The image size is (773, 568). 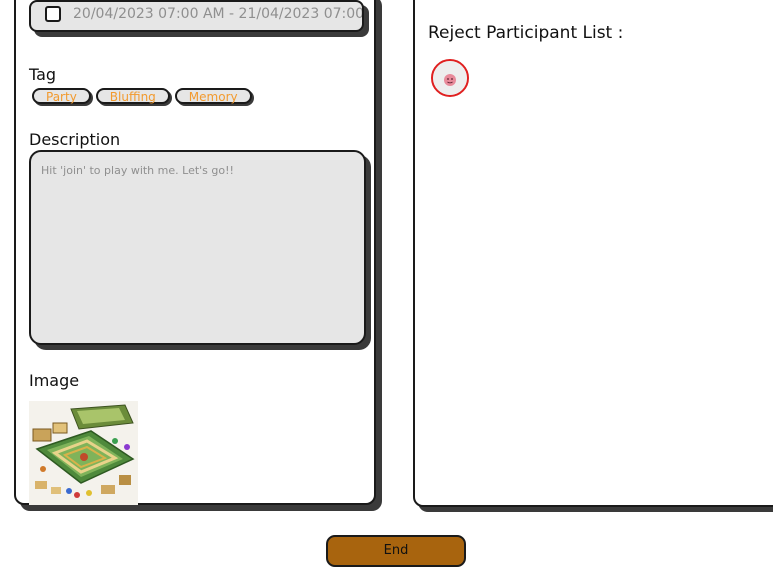 I want to click on tag-chip-memory: Memory, so click(x=213, y=96).